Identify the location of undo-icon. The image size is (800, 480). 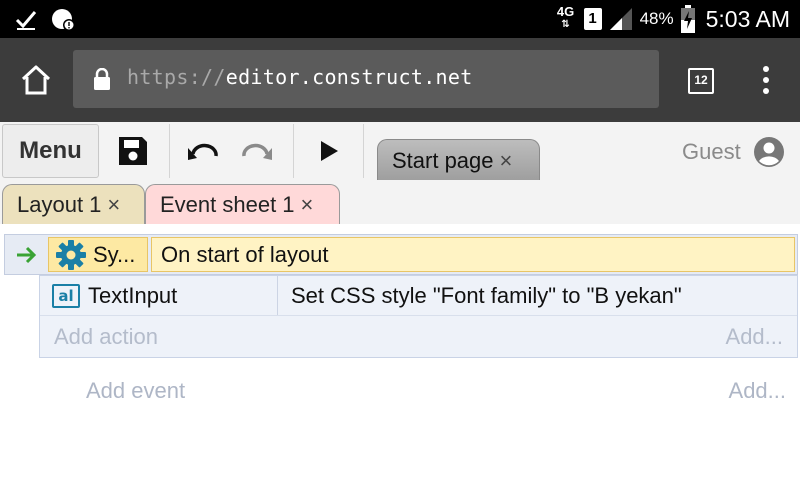
(203, 151).